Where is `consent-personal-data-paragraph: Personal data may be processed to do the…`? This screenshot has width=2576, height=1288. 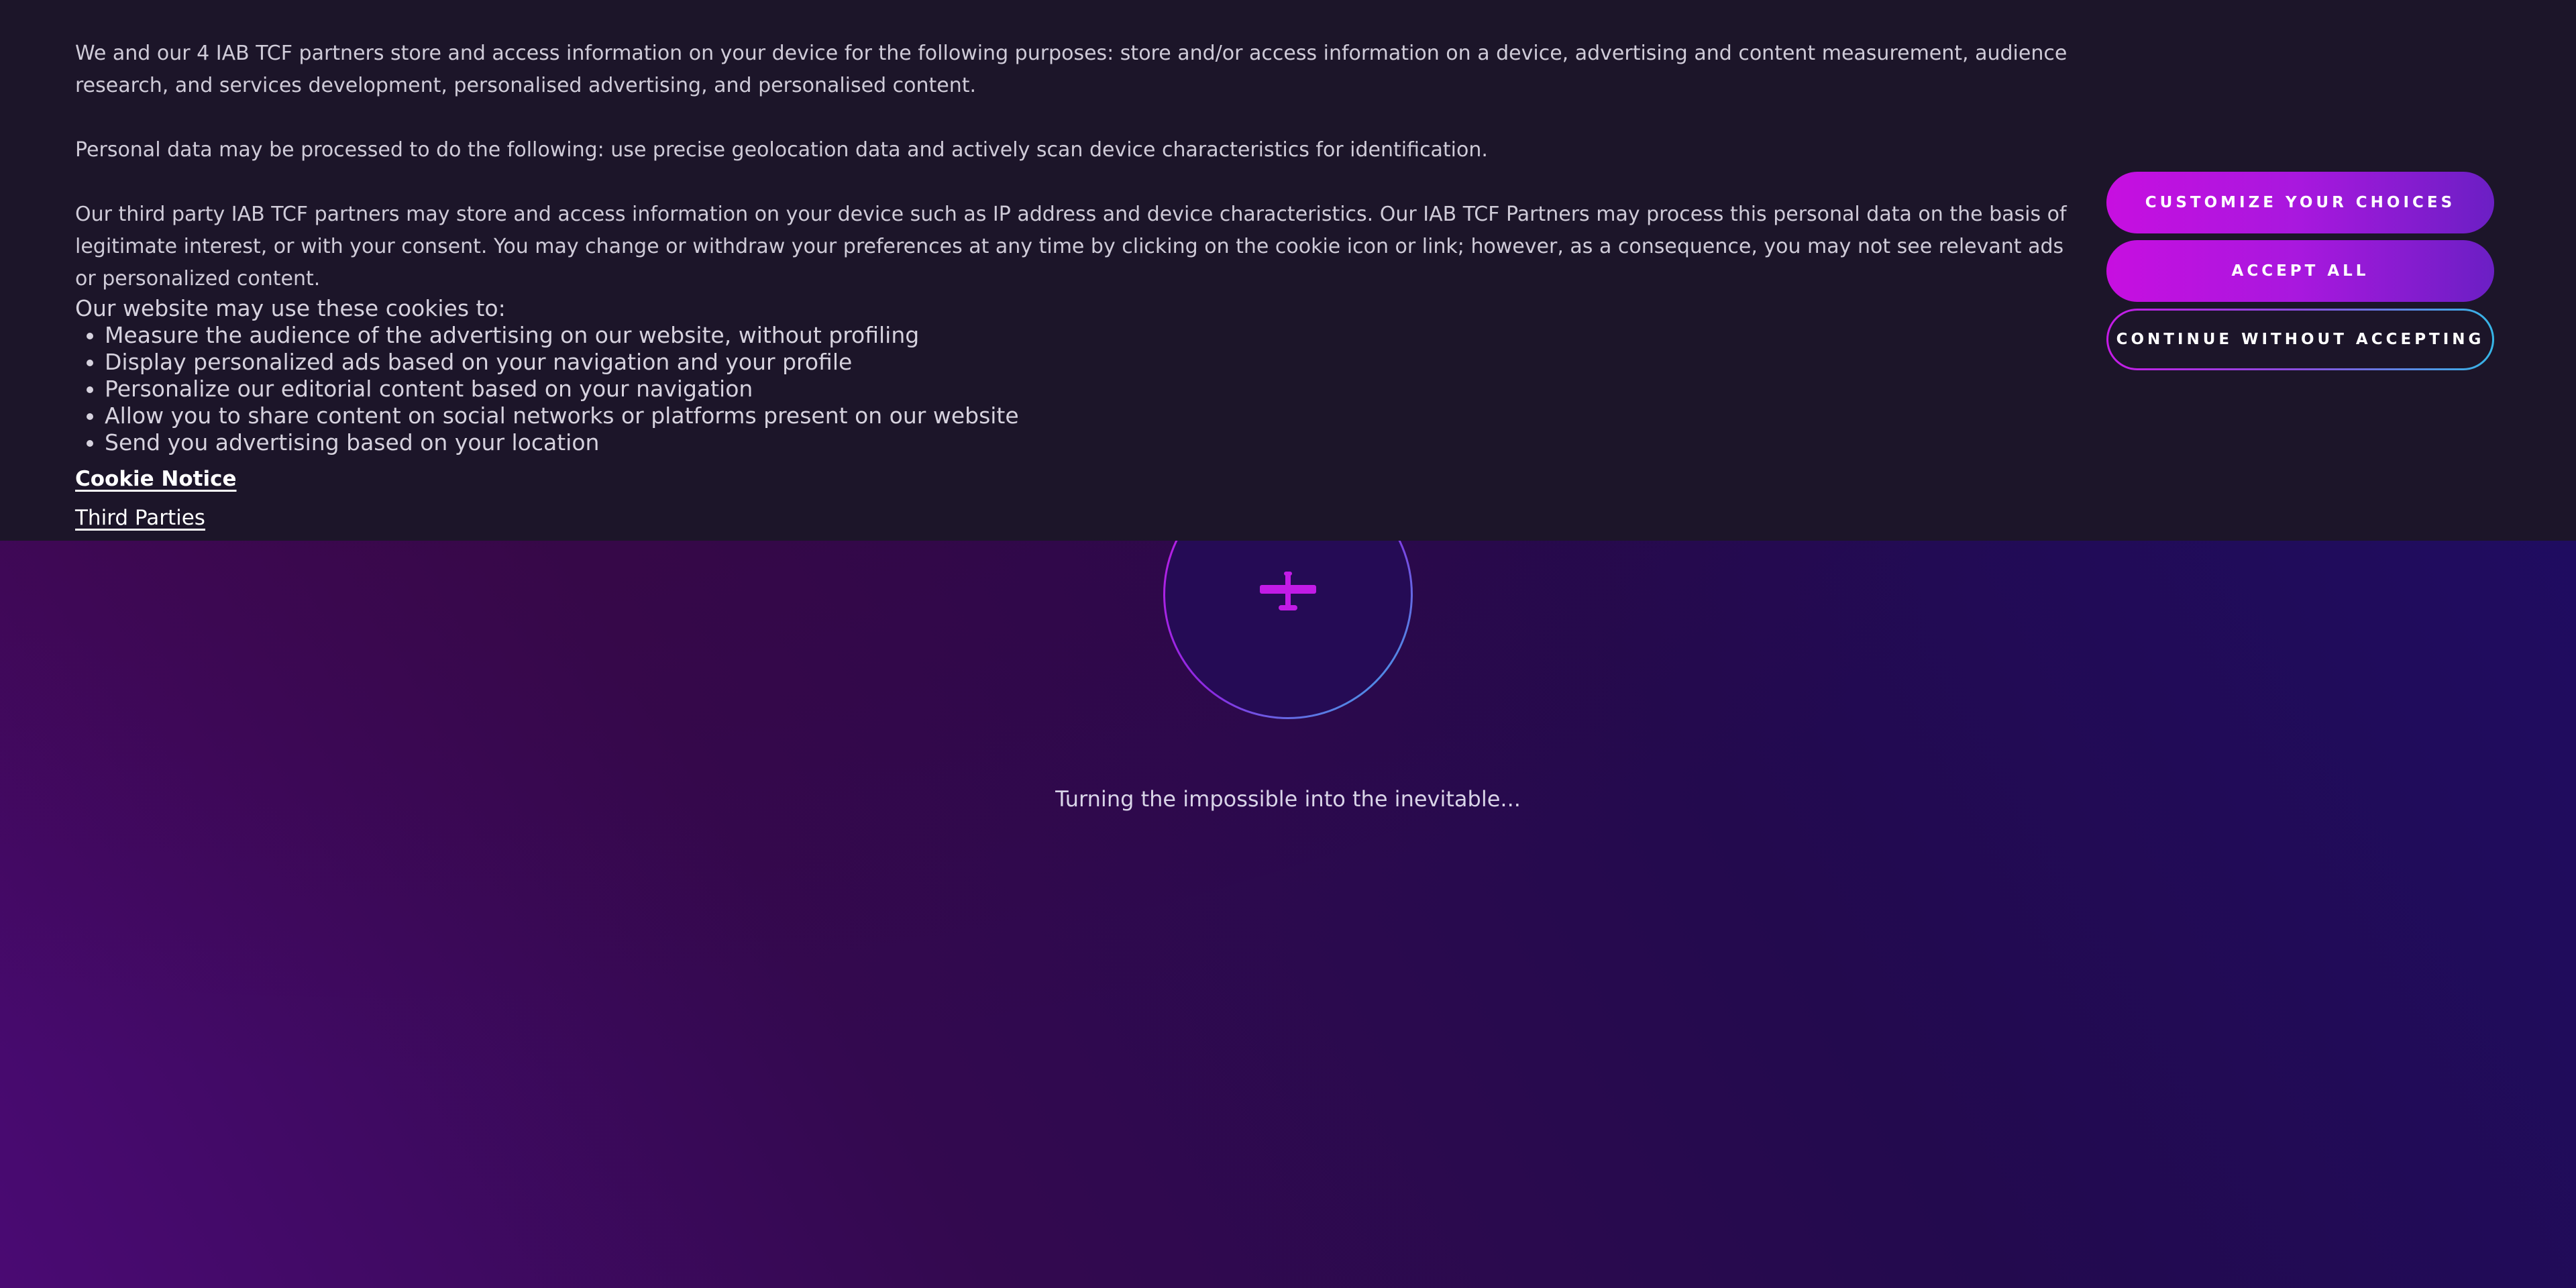 consent-personal-data-paragraph: Personal data may be processed to do the… is located at coordinates (781, 150).